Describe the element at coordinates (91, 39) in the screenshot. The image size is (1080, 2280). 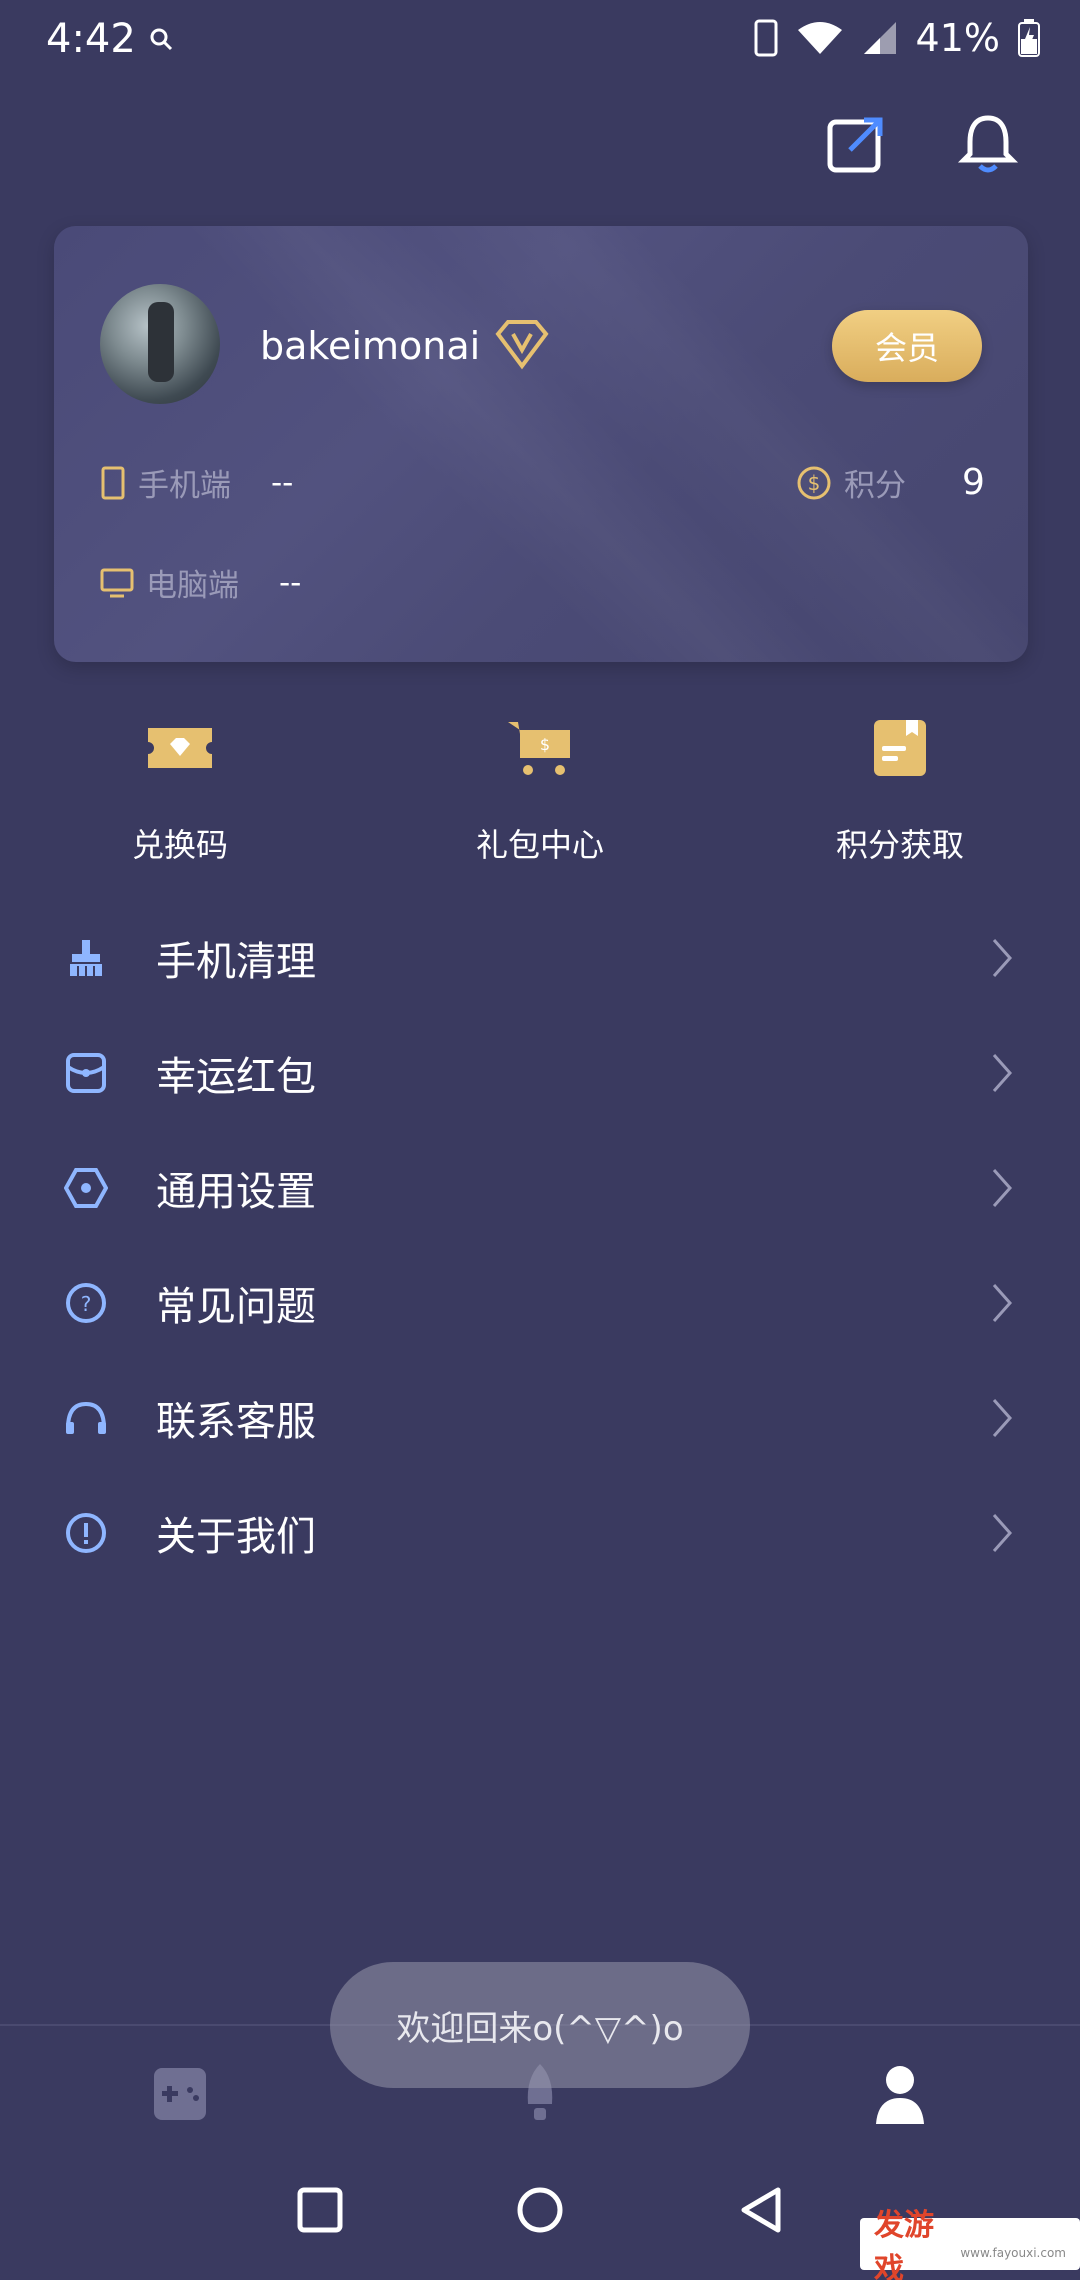
I see `status-time: 4:42` at that location.